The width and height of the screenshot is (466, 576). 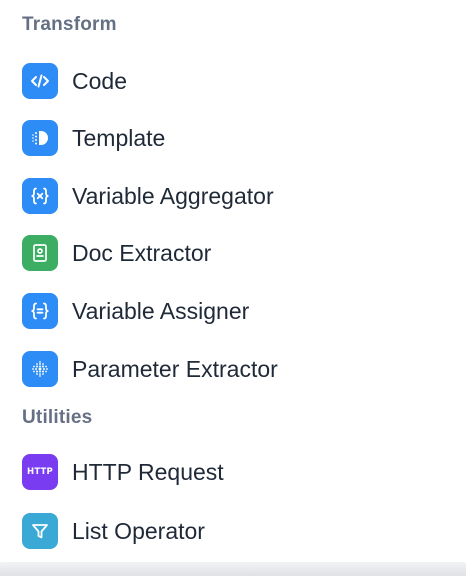 What do you see at coordinates (161, 310) in the screenshot?
I see `node-item-label: Variable Assigner` at bounding box center [161, 310].